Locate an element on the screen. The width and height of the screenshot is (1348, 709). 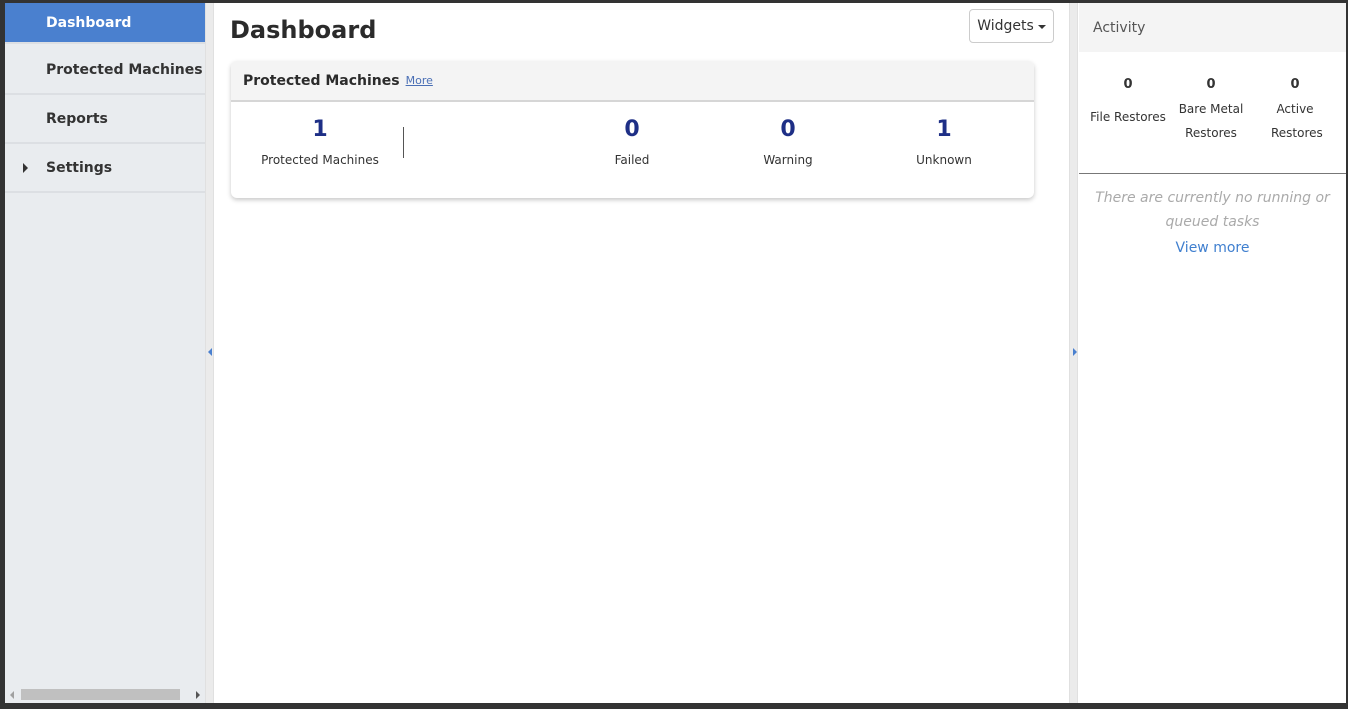
stat-failed: 0 Failed is located at coordinates (632, 142).